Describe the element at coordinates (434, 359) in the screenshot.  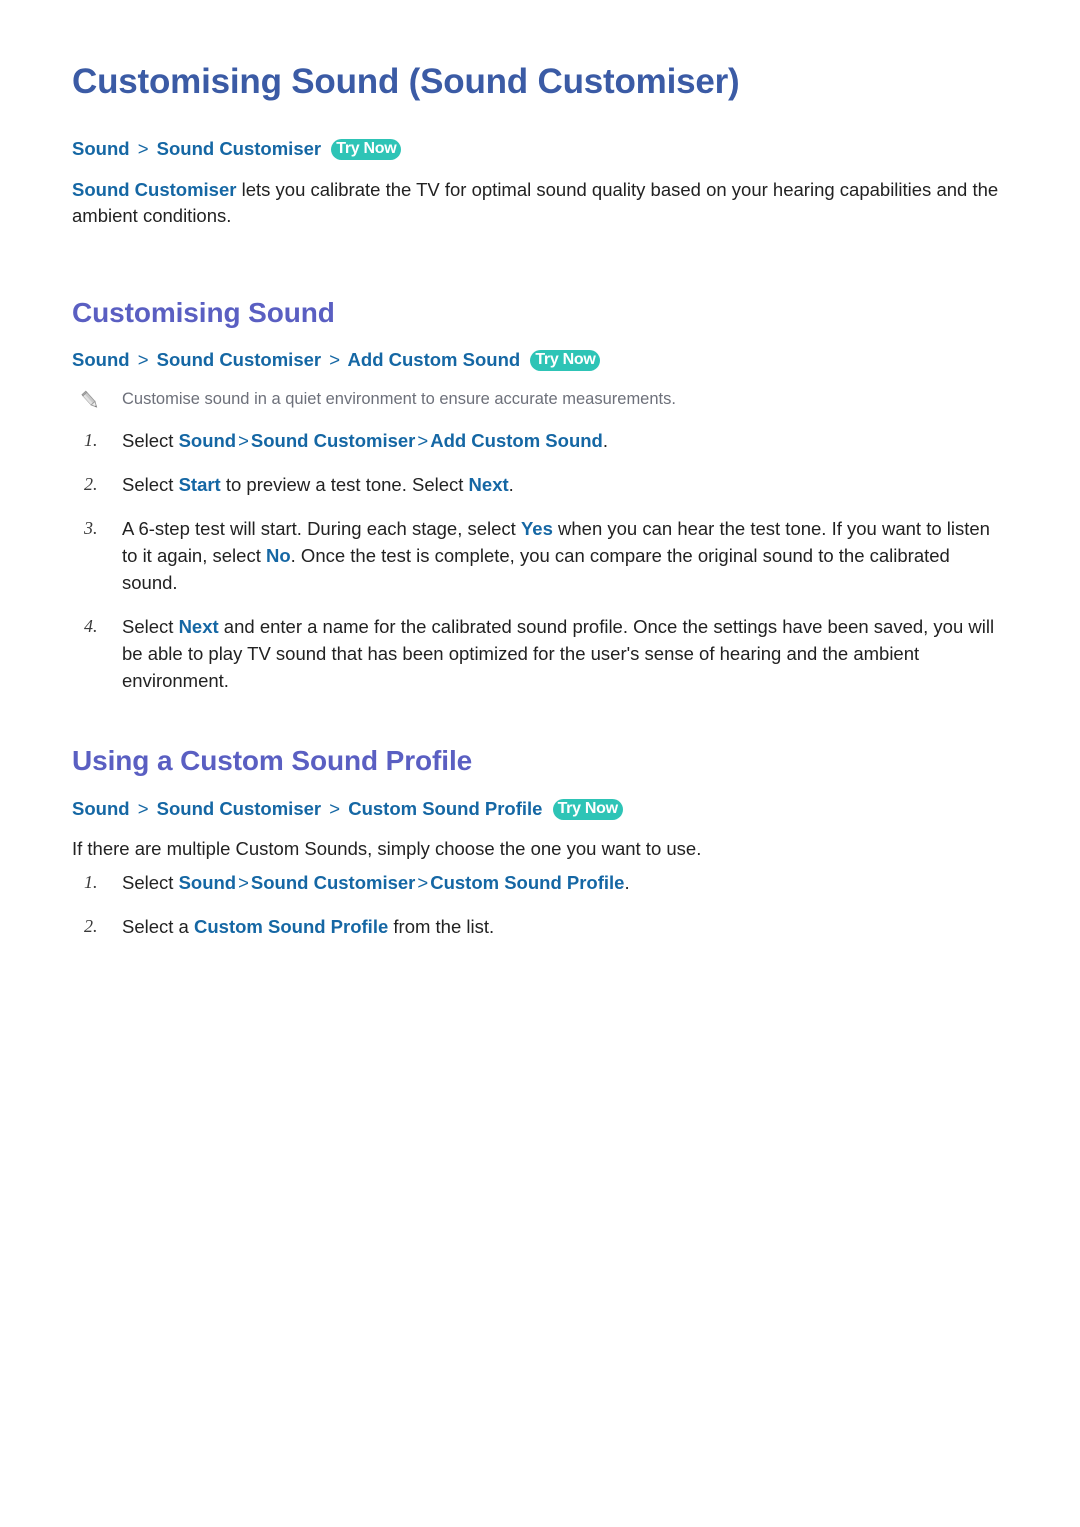
I see `breadcrumb-item-add-custom-sound: Add Custom Sound` at that location.